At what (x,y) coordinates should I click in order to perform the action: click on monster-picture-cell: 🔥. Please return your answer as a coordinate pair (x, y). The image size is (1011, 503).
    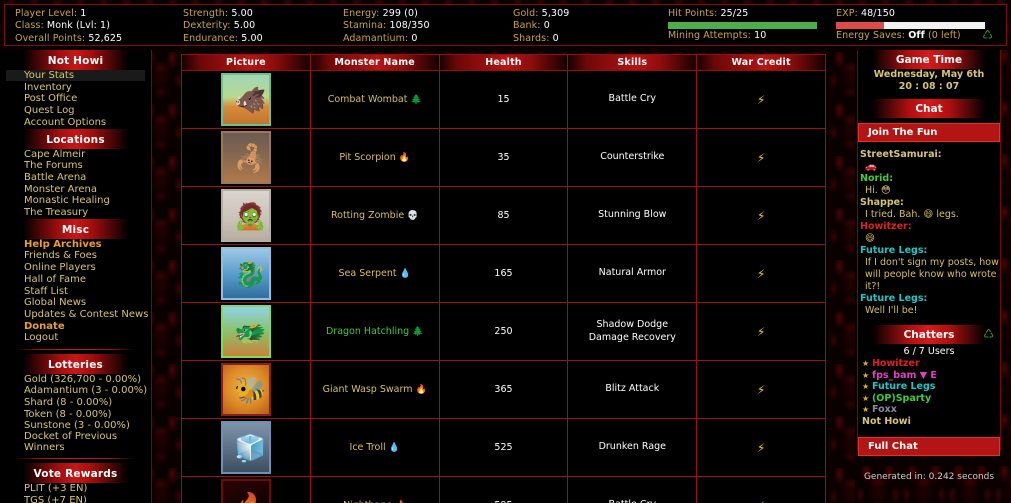
    Looking at the image, I should click on (246, 489).